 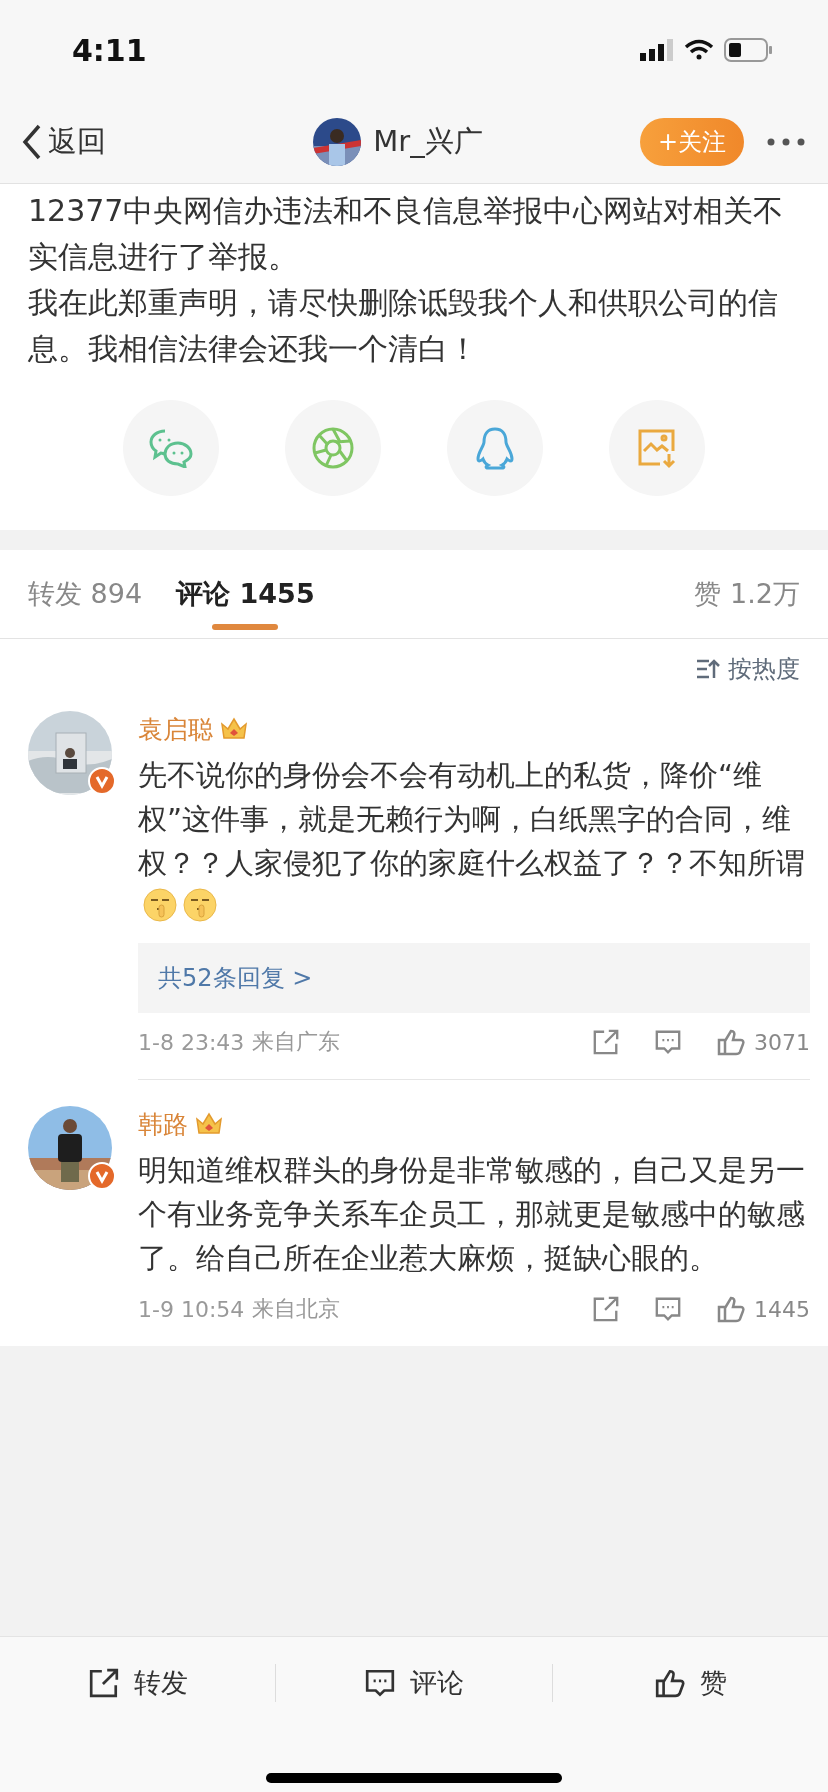 What do you see at coordinates (175, 729) in the screenshot?
I see `commenter-name: 袁启聪` at bounding box center [175, 729].